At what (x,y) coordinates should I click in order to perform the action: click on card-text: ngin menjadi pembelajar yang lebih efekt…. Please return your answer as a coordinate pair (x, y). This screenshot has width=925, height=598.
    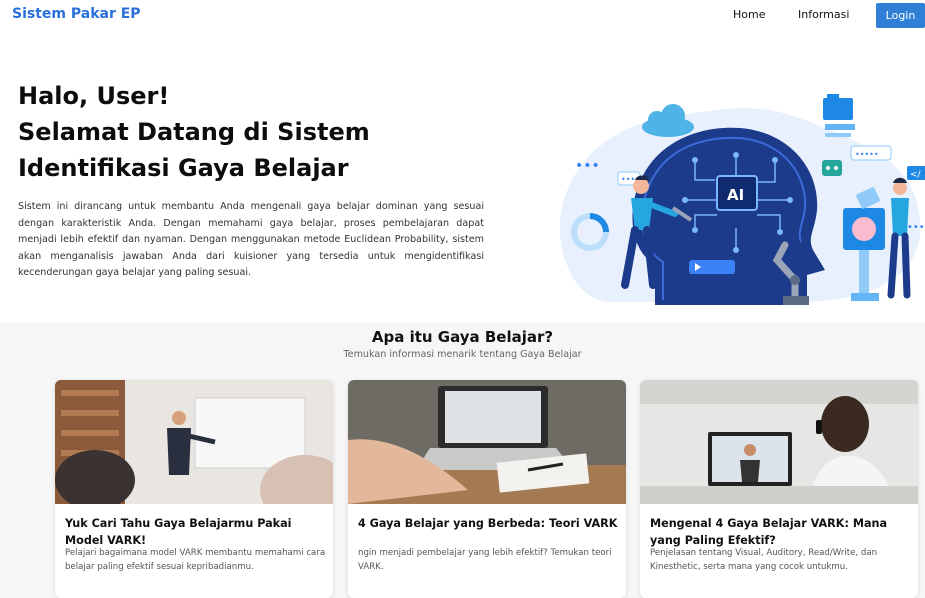
    Looking at the image, I should click on (485, 560).